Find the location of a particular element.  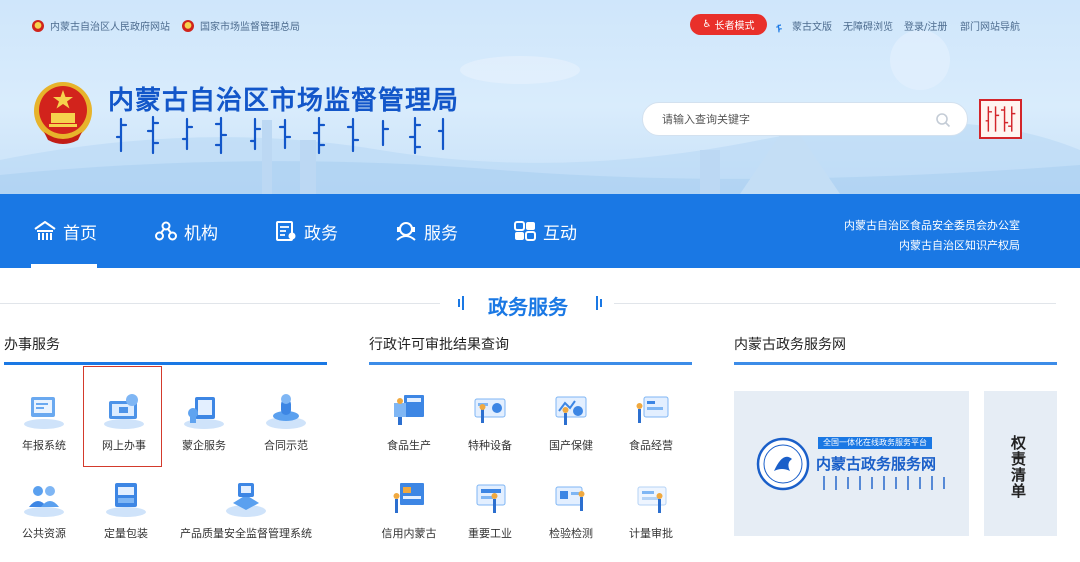

permit-item-label: 信用内蒙古 is located at coordinates (409, 533).